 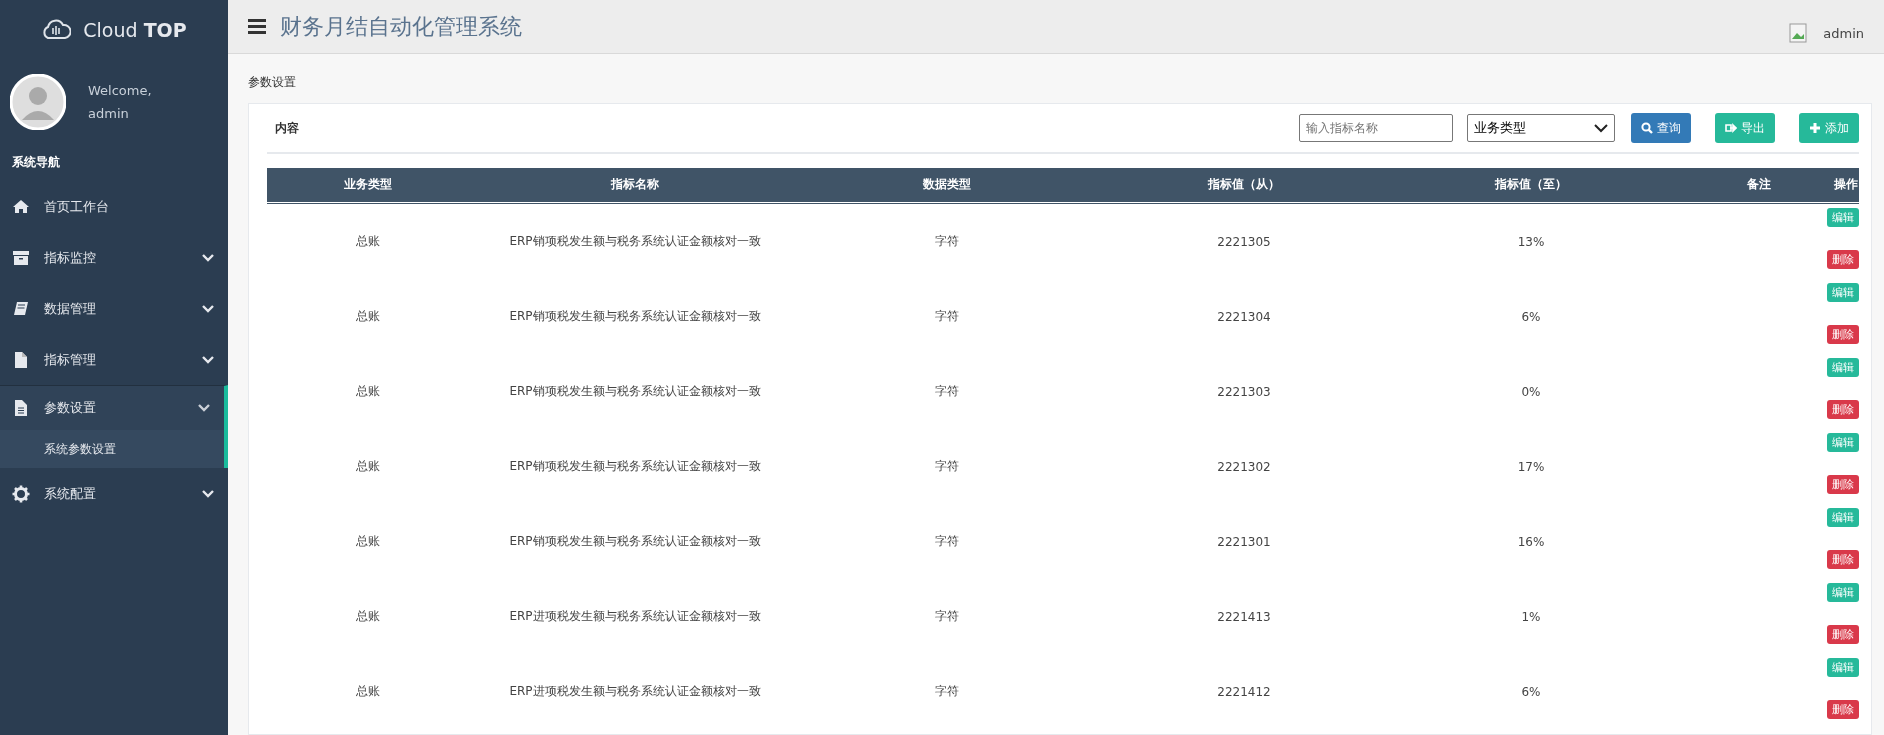 I want to click on search-field: 输入指标名称, so click(x=1376, y=128).